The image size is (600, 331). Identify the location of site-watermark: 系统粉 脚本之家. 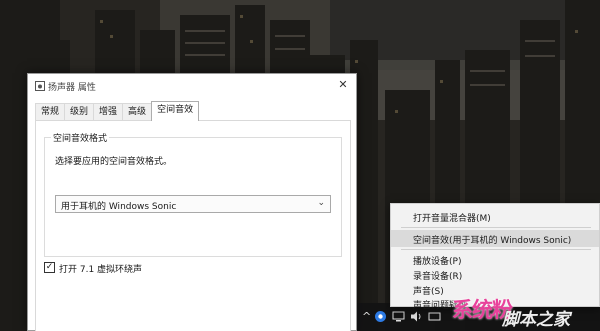
(526, 311).